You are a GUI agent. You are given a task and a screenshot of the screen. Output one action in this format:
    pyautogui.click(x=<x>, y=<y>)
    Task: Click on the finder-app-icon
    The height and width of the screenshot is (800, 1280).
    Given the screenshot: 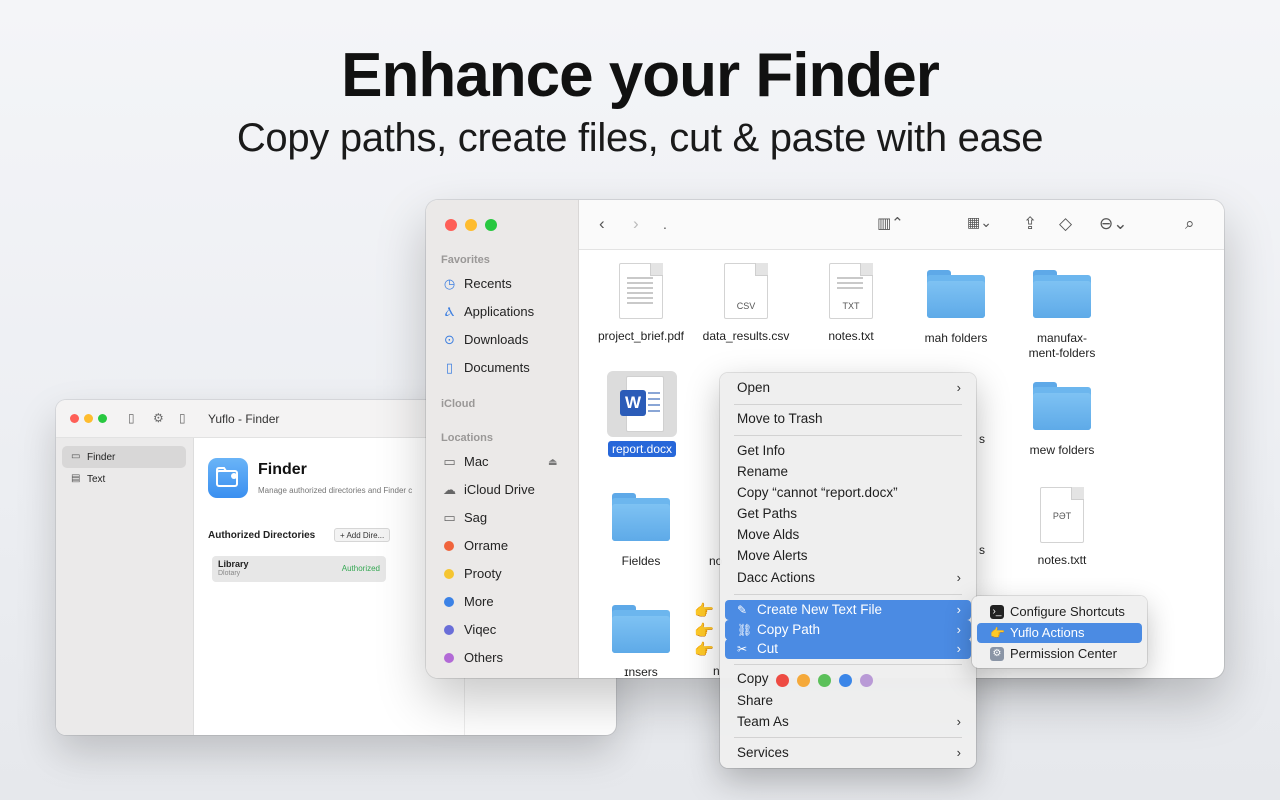 What is the action you would take?
    pyautogui.click(x=228, y=478)
    